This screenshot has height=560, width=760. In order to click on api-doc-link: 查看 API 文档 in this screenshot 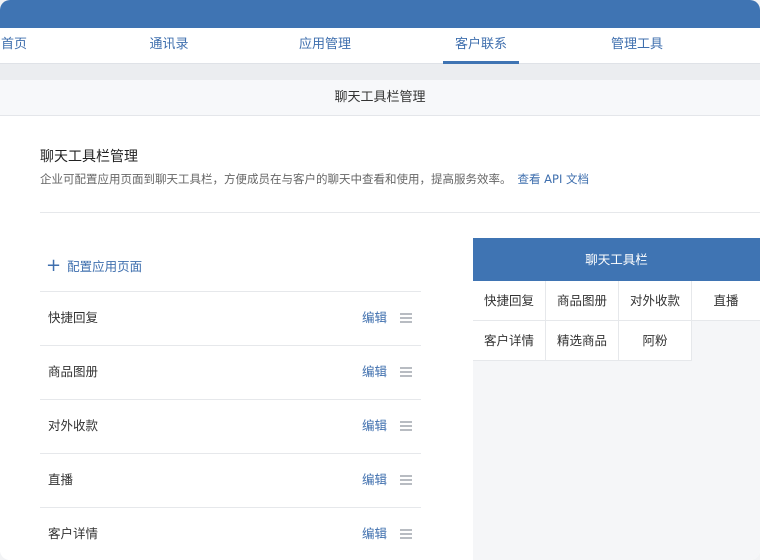, I will do `click(554, 179)`.